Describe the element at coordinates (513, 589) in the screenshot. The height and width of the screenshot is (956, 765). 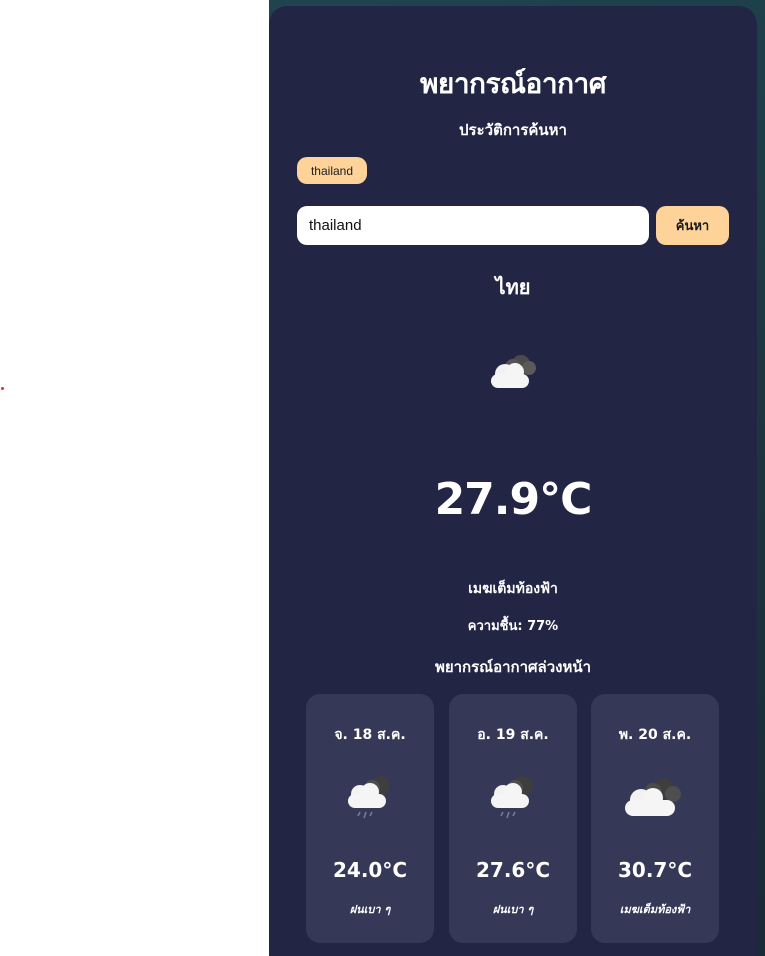
I see `current-description: เมฆเต็มท้องฟ้า` at that location.